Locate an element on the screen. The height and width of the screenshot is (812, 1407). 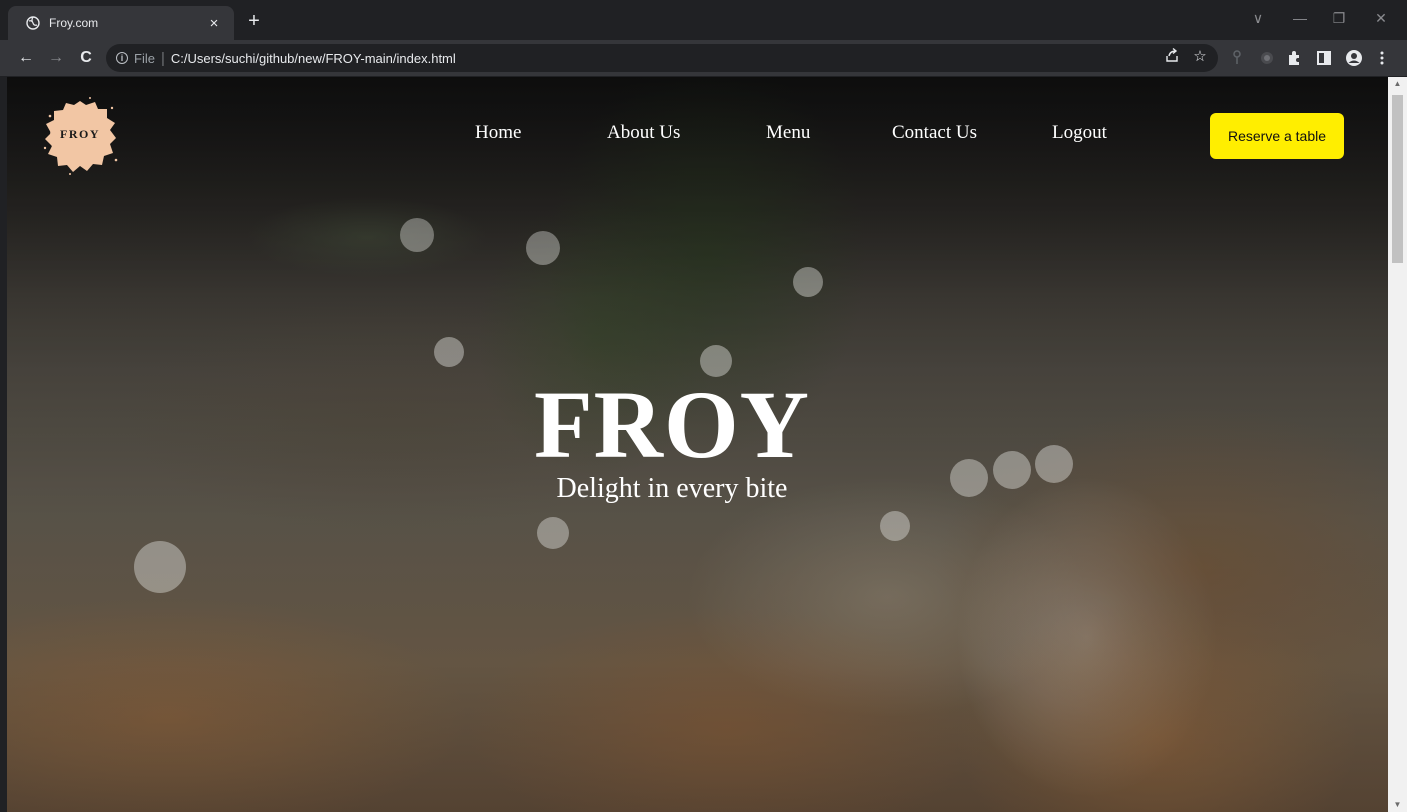
new-tab-button: + is located at coordinates (254, 22).